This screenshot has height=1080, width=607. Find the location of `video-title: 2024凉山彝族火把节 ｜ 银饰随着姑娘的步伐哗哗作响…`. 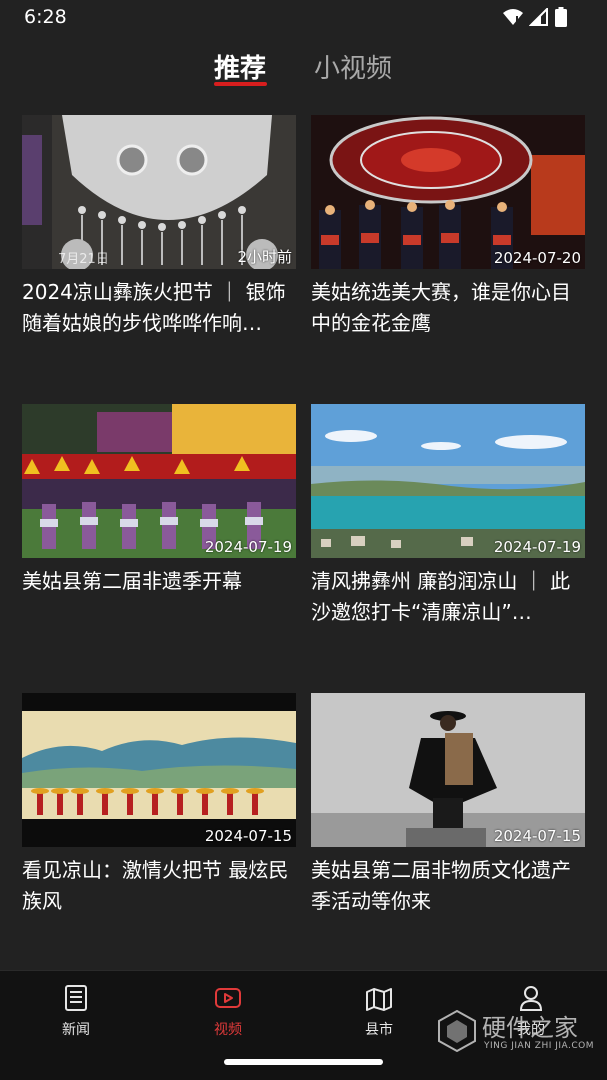

video-title: 2024凉山彝族火把节 ｜ 银饰随着姑娘的步伐哗哗作响… is located at coordinates (159, 308).